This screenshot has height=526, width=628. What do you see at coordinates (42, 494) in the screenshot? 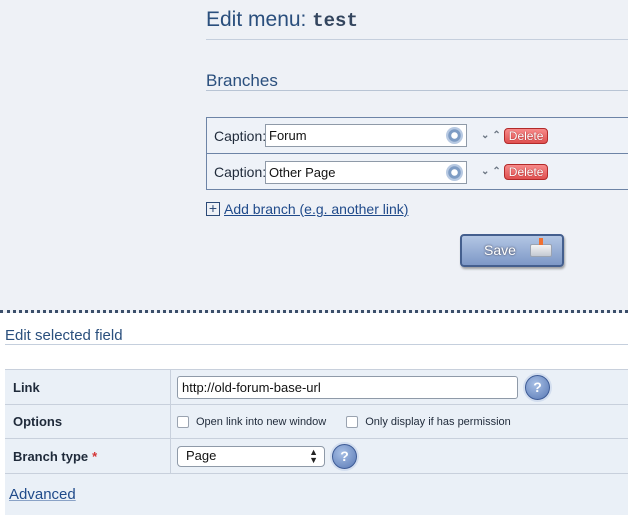
I see `advanced-link: Advanced` at bounding box center [42, 494].